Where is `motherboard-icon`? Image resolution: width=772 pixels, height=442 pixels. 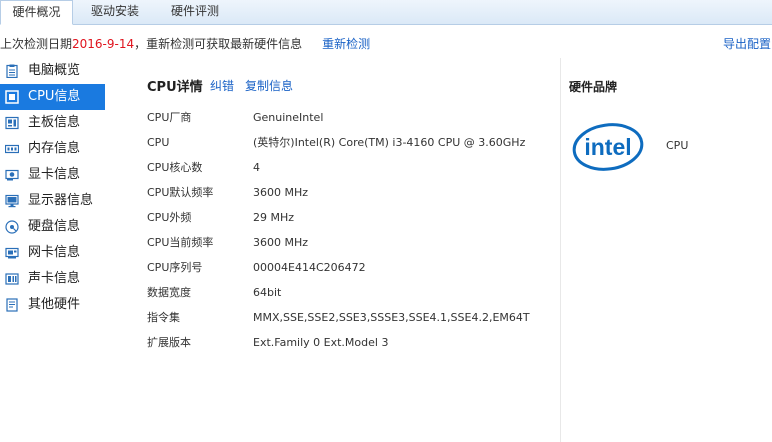 motherboard-icon is located at coordinates (12, 123).